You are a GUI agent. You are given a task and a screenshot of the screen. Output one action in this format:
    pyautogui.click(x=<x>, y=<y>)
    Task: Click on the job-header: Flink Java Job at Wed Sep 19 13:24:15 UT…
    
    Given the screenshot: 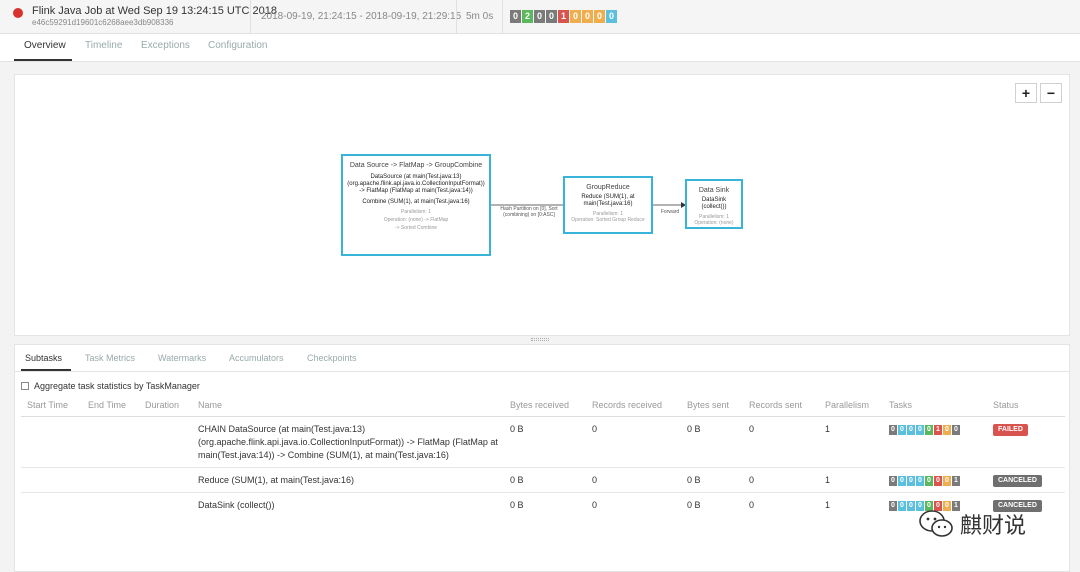 What is the action you would take?
    pyautogui.click(x=540, y=17)
    